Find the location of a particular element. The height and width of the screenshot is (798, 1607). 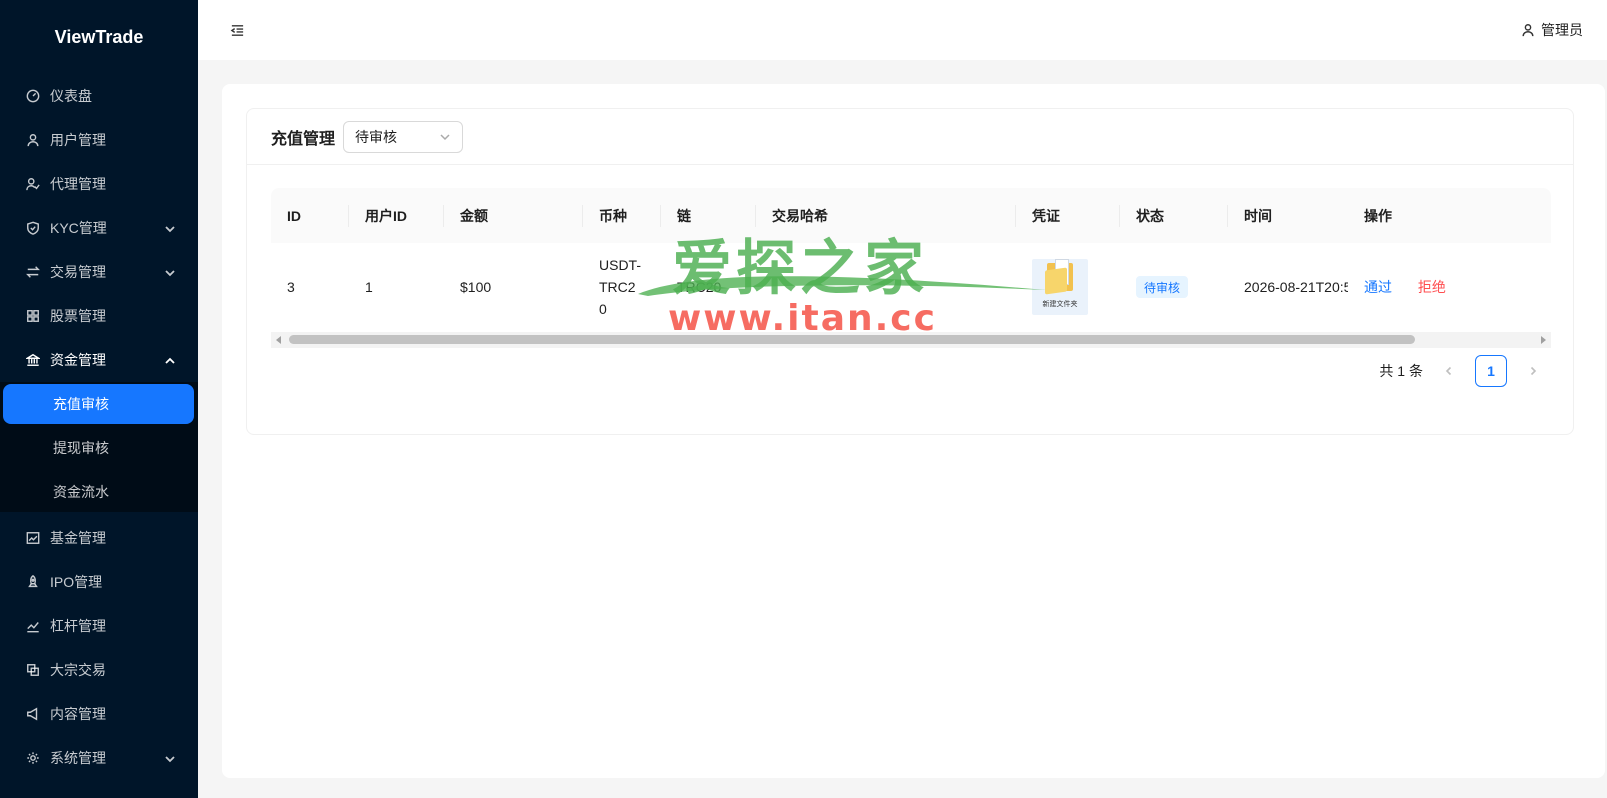

status-filter-value: 待审核 is located at coordinates (376, 136).